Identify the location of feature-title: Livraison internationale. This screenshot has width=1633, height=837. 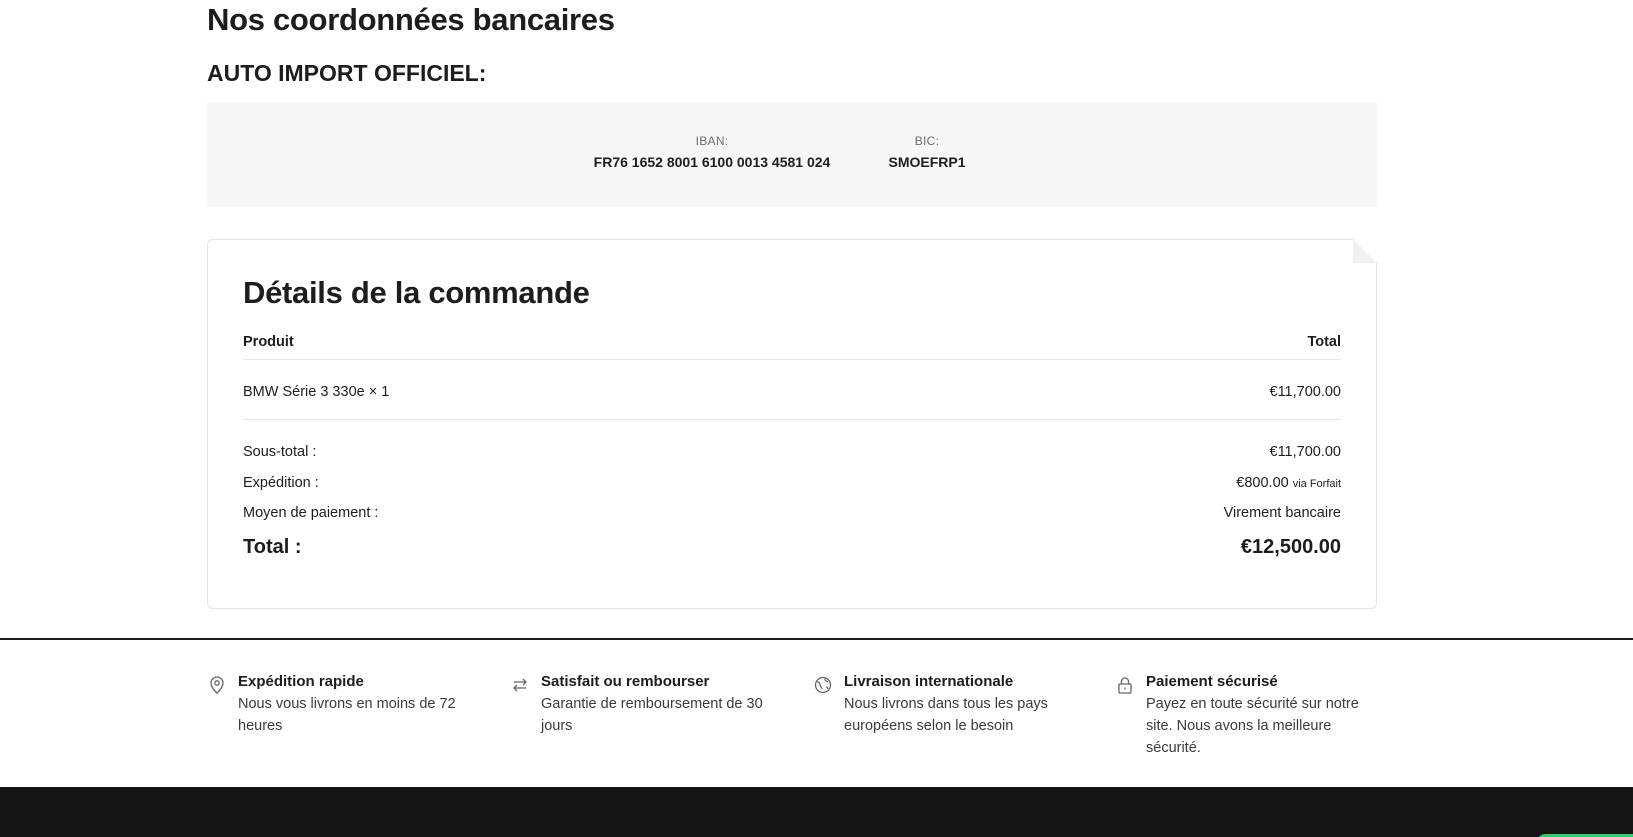
(929, 681).